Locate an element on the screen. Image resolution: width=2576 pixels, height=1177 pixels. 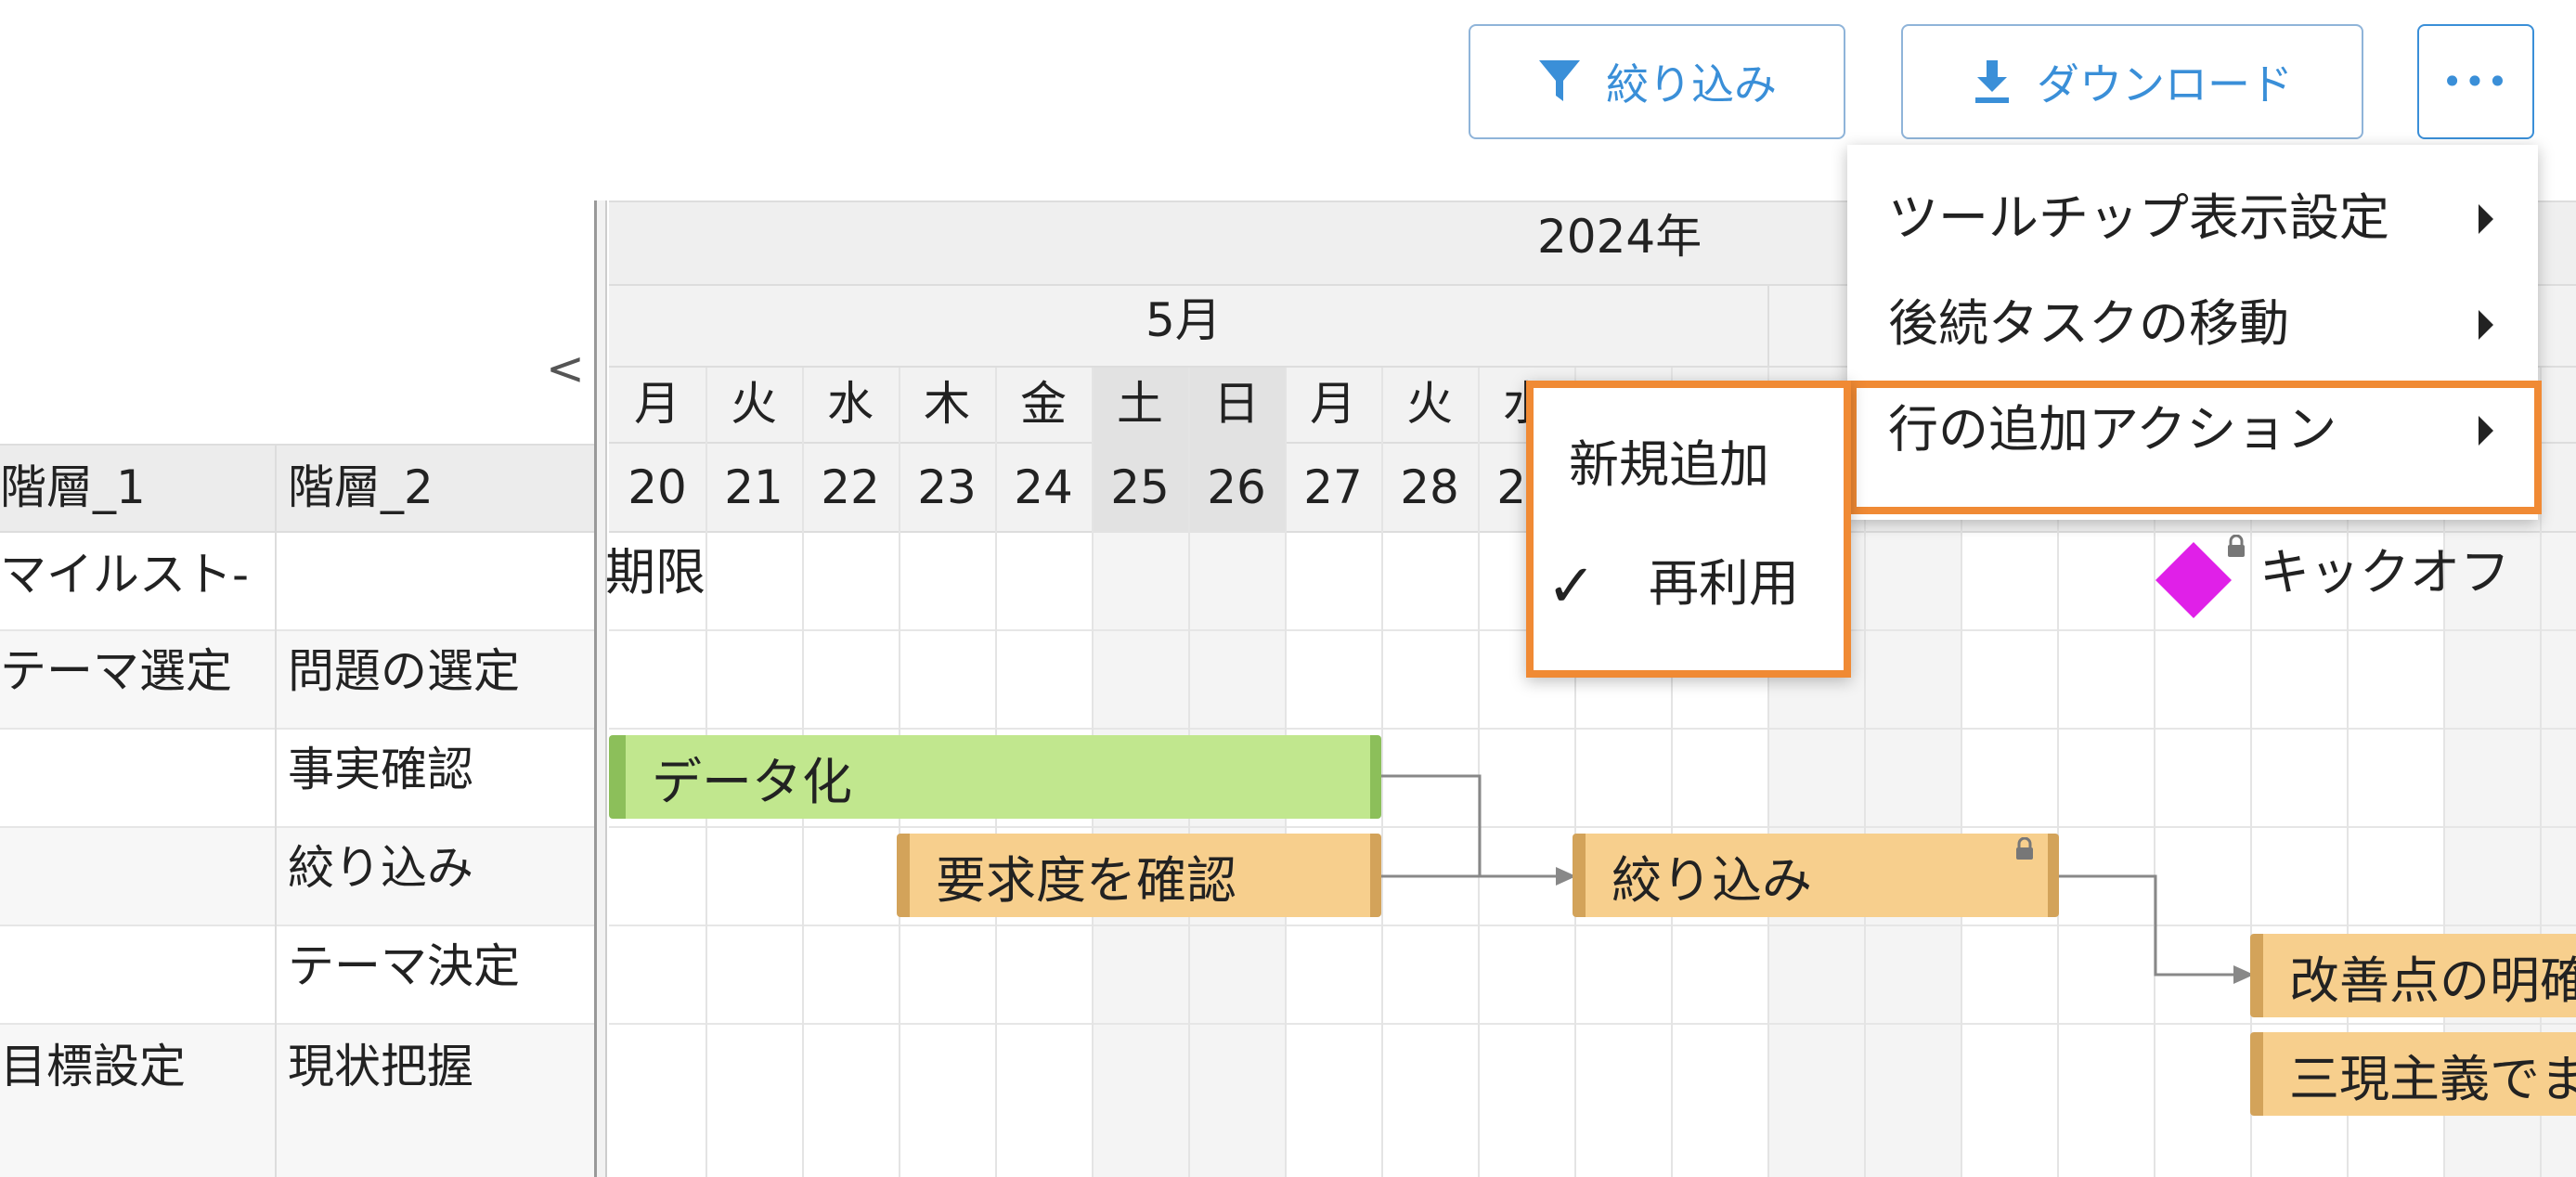
submenu-item-new: 新規追加 is located at coordinates (1669, 465).